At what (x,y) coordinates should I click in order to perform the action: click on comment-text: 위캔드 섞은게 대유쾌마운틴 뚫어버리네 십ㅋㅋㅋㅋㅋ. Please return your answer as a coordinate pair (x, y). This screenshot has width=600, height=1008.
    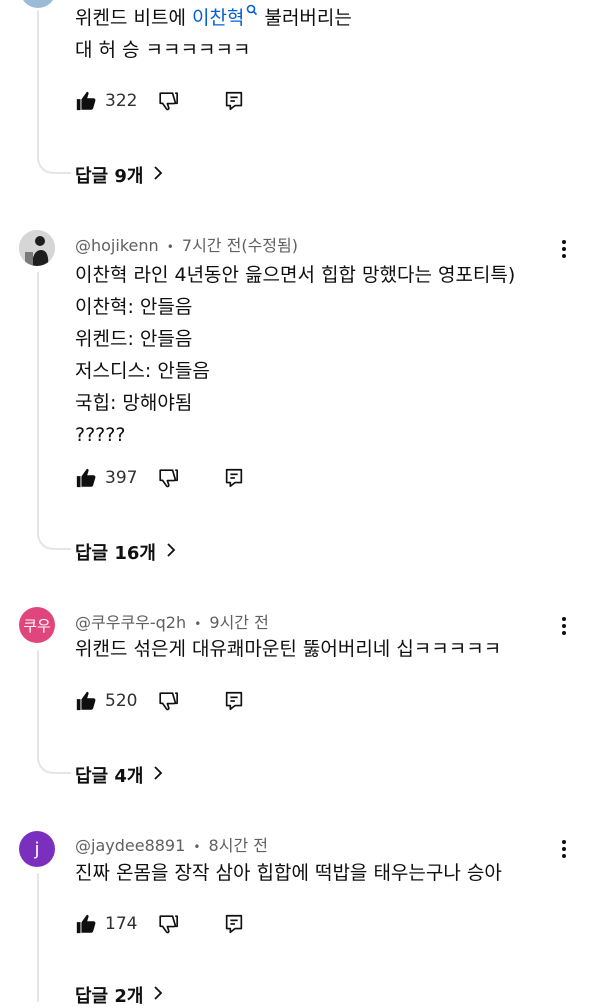
    Looking at the image, I should click on (288, 649).